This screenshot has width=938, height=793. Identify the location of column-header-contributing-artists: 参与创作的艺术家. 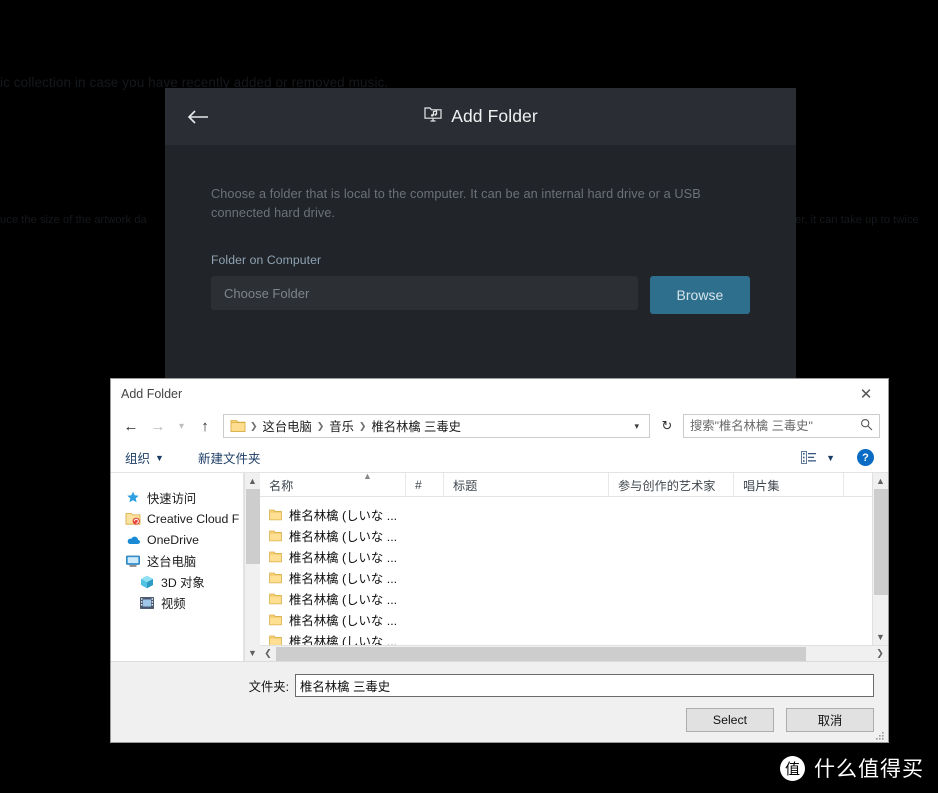
(671, 484).